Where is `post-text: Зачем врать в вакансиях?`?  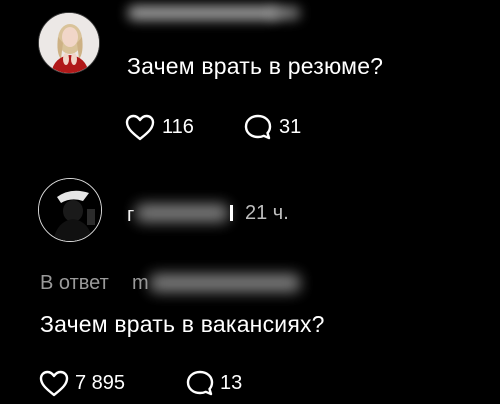 post-text: Зачем врать в вакансиях? is located at coordinates (182, 324).